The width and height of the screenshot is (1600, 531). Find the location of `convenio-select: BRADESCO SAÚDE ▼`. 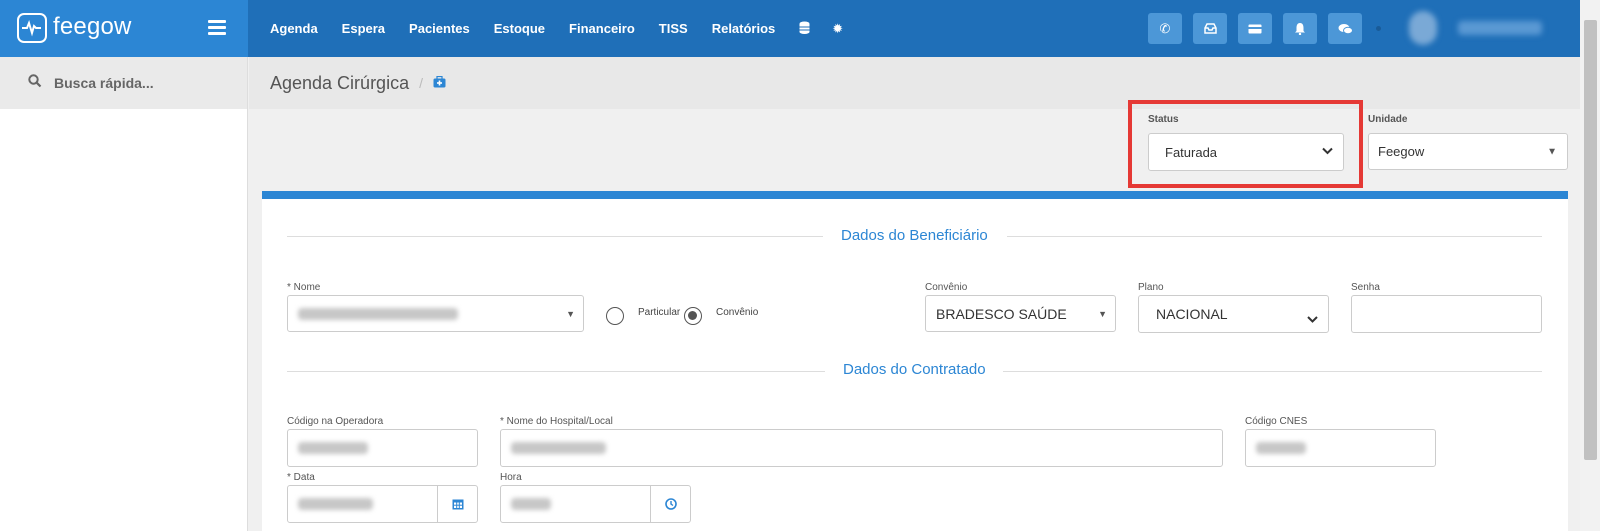

convenio-select: BRADESCO SAÚDE ▼ is located at coordinates (1020, 313).